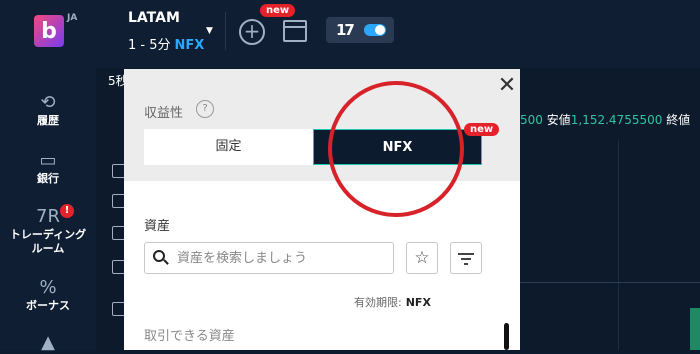 This screenshot has height=354, width=700. Describe the element at coordinates (205, 109) in the screenshot. I see `help-icon: ?` at that location.